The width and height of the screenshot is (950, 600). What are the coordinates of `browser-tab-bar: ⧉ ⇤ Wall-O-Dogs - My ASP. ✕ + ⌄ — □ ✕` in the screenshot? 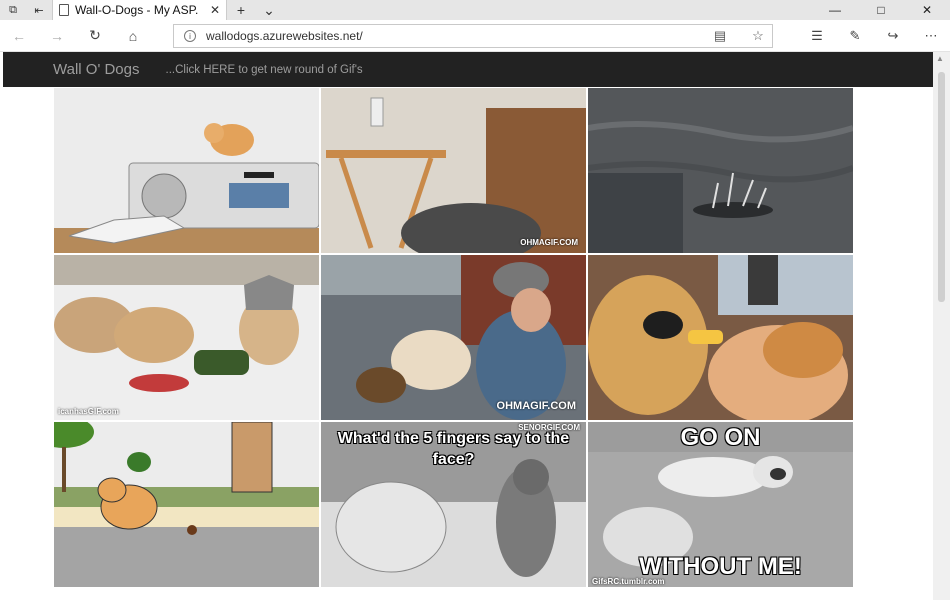 It's located at (475, 10).